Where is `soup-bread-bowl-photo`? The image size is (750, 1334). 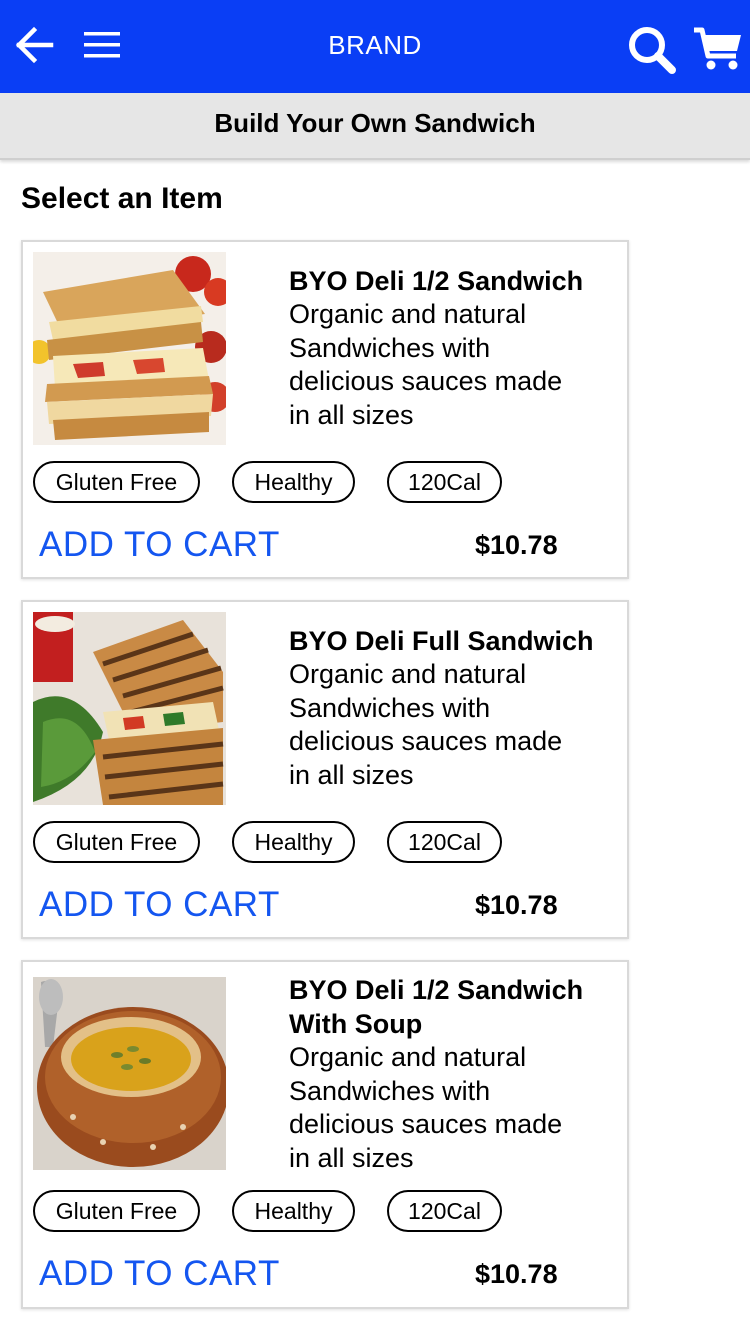
soup-bread-bowl-photo is located at coordinates (129, 1073).